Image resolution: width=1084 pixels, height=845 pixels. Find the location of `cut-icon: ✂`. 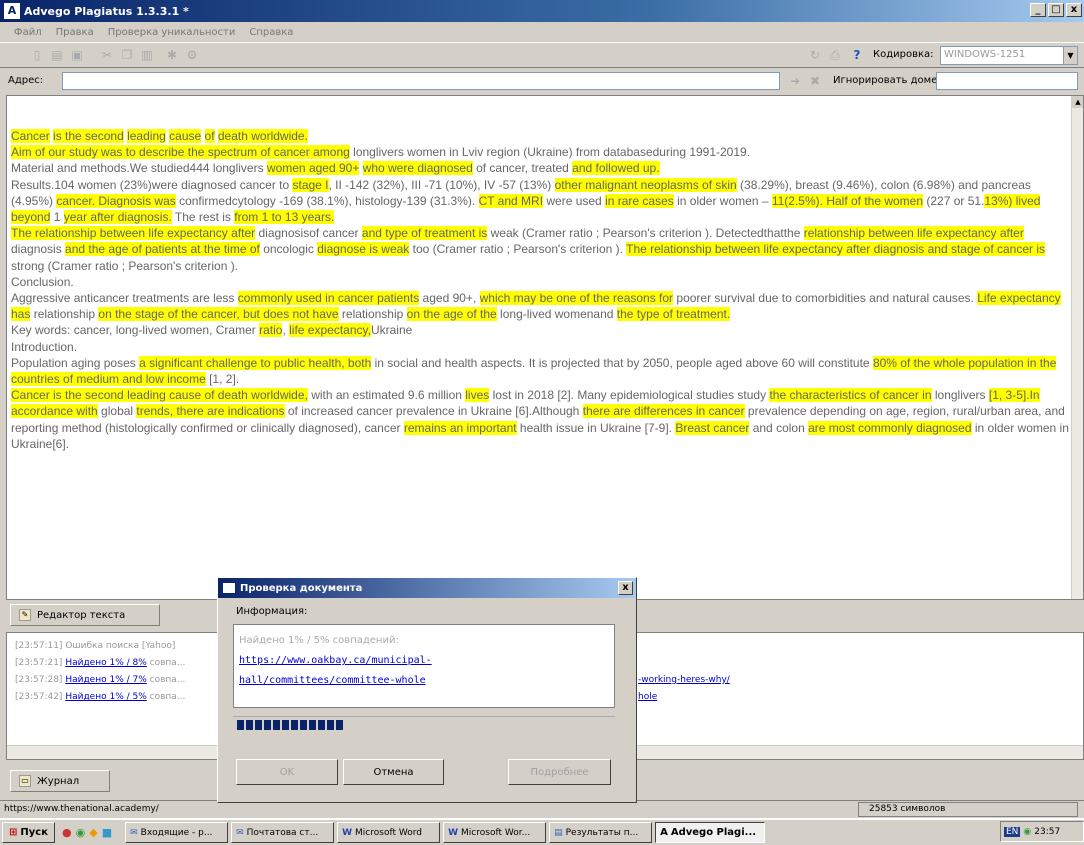

cut-icon: ✂ is located at coordinates (107, 55).